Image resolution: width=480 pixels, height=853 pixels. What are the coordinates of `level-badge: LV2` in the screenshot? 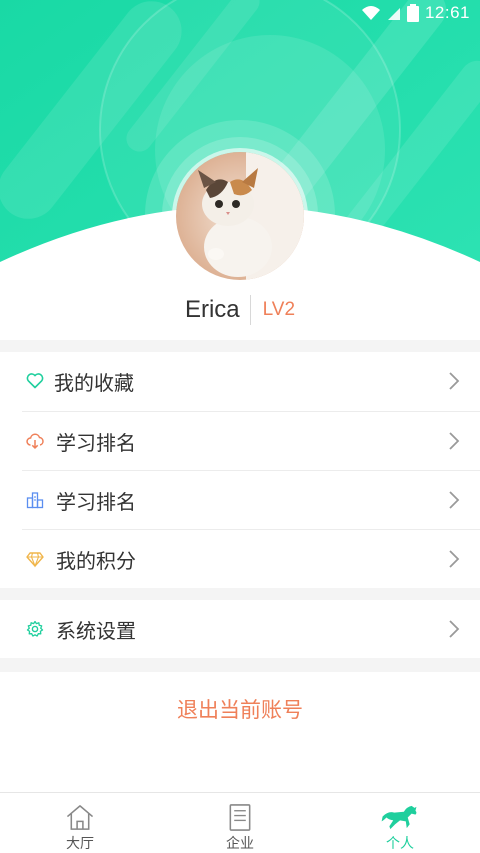 It's located at (279, 309).